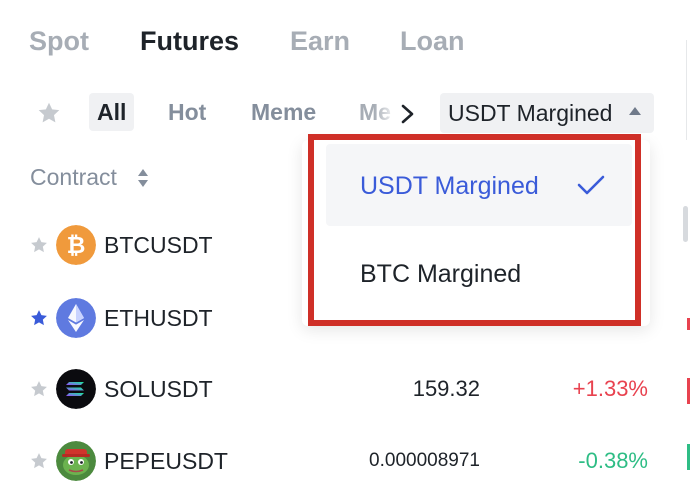  I want to click on tab-spot: Spot, so click(59, 41).